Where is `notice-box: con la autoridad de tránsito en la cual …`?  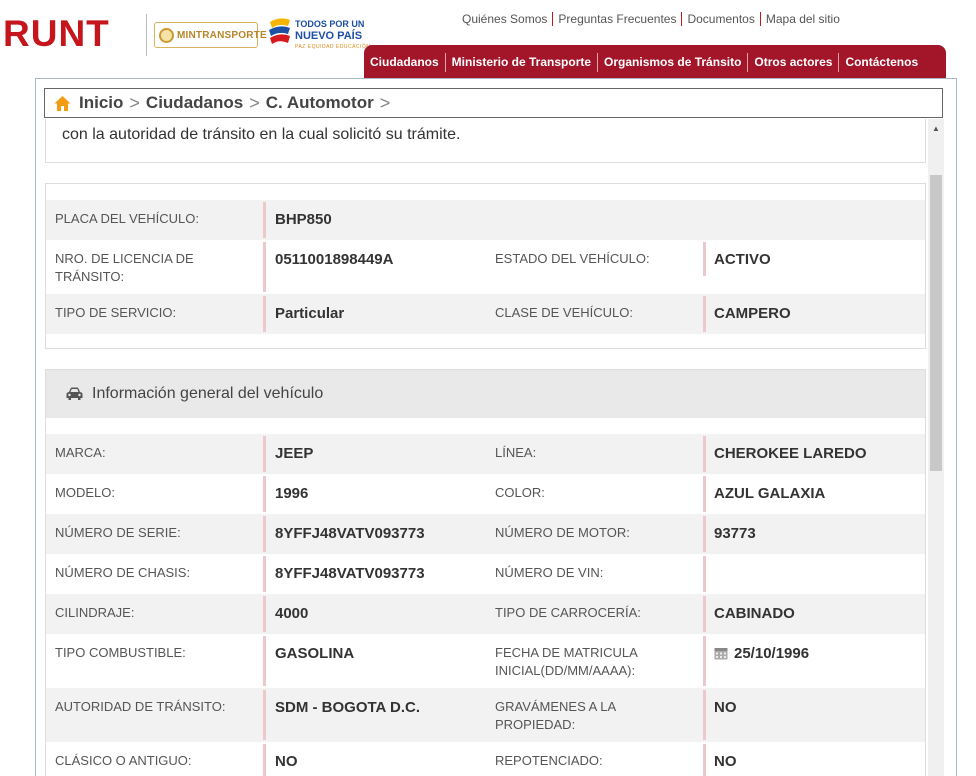 notice-box: con la autoridad de tránsito en la cual … is located at coordinates (485, 141).